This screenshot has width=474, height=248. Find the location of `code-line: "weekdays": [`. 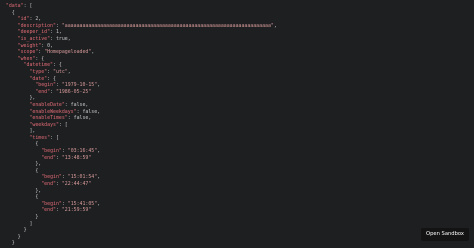

code-line: "weekdays": [ is located at coordinates (138, 125).